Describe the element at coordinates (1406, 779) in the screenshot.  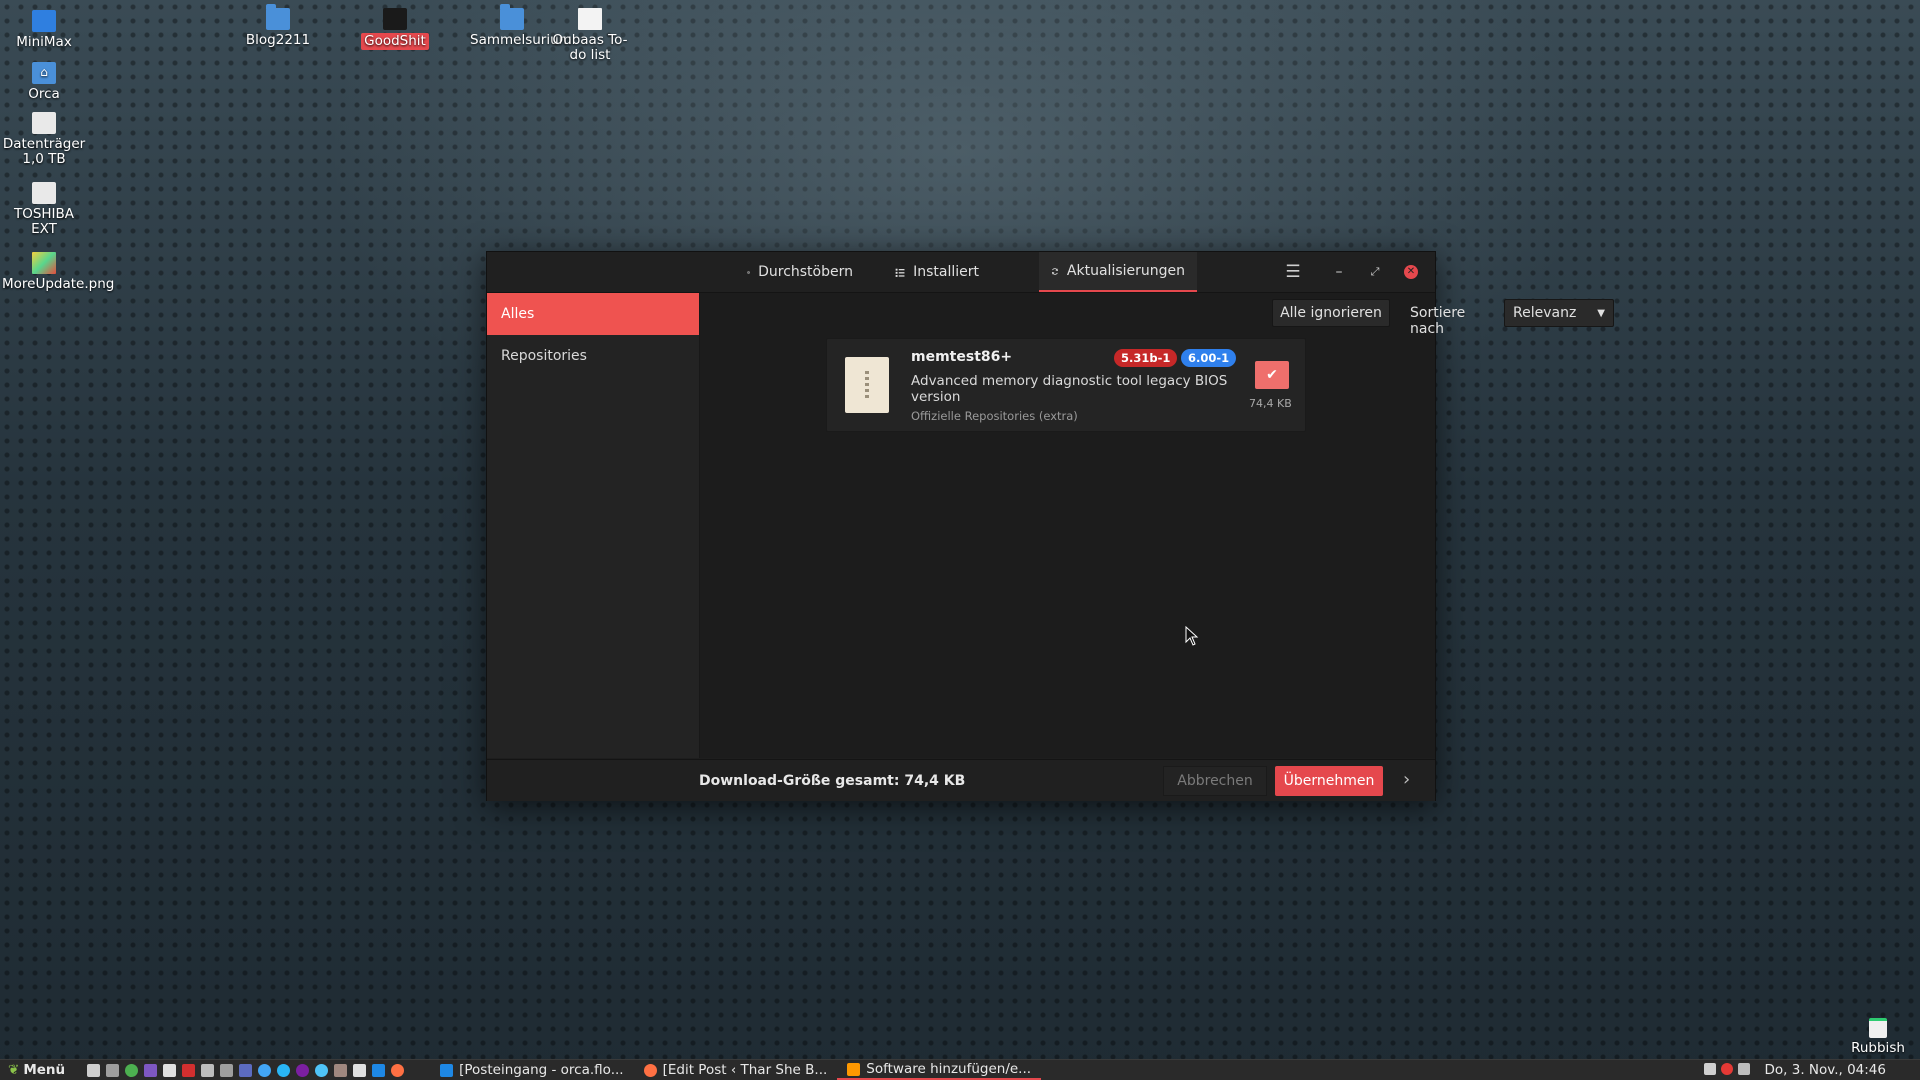
I see `chevron-right-icon: ›` at that location.